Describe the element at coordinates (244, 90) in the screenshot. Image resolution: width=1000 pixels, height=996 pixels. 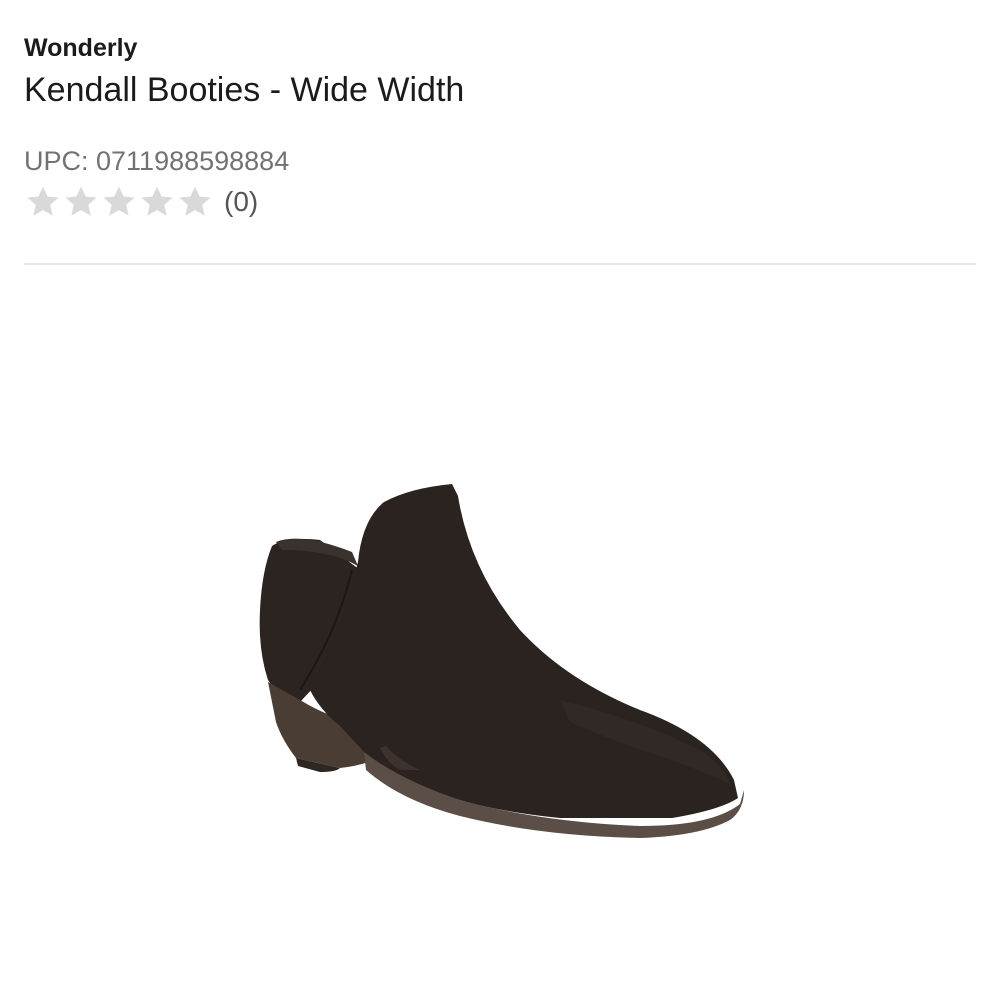
I see `product-title: Kendall Booties - Wide Width` at that location.